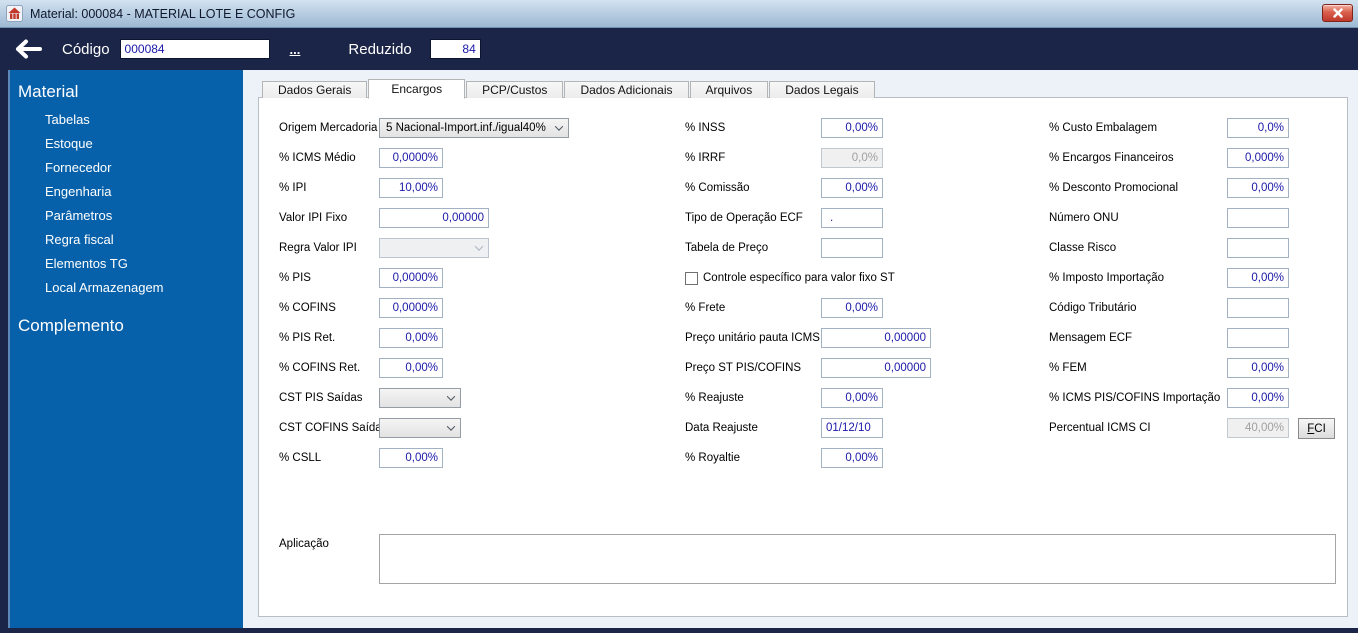  What do you see at coordinates (1337, 13) in the screenshot?
I see `close-button` at bounding box center [1337, 13].